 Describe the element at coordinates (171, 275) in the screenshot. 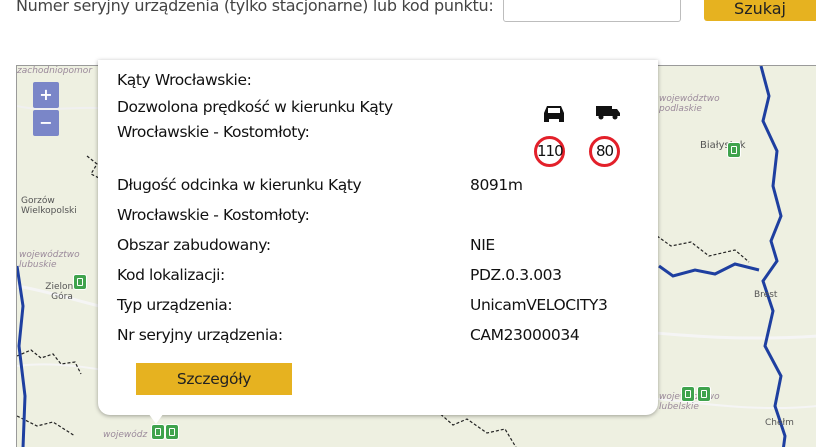

I see `info-row-label: Kod lokalizacji:` at that location.